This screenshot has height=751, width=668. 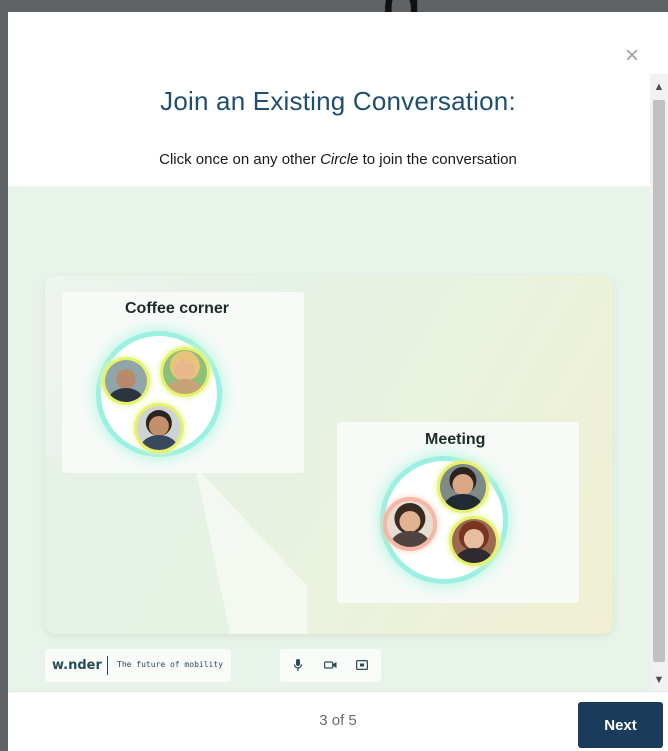 I want to click on room-title: Meeting, so click(x=455, y=439).